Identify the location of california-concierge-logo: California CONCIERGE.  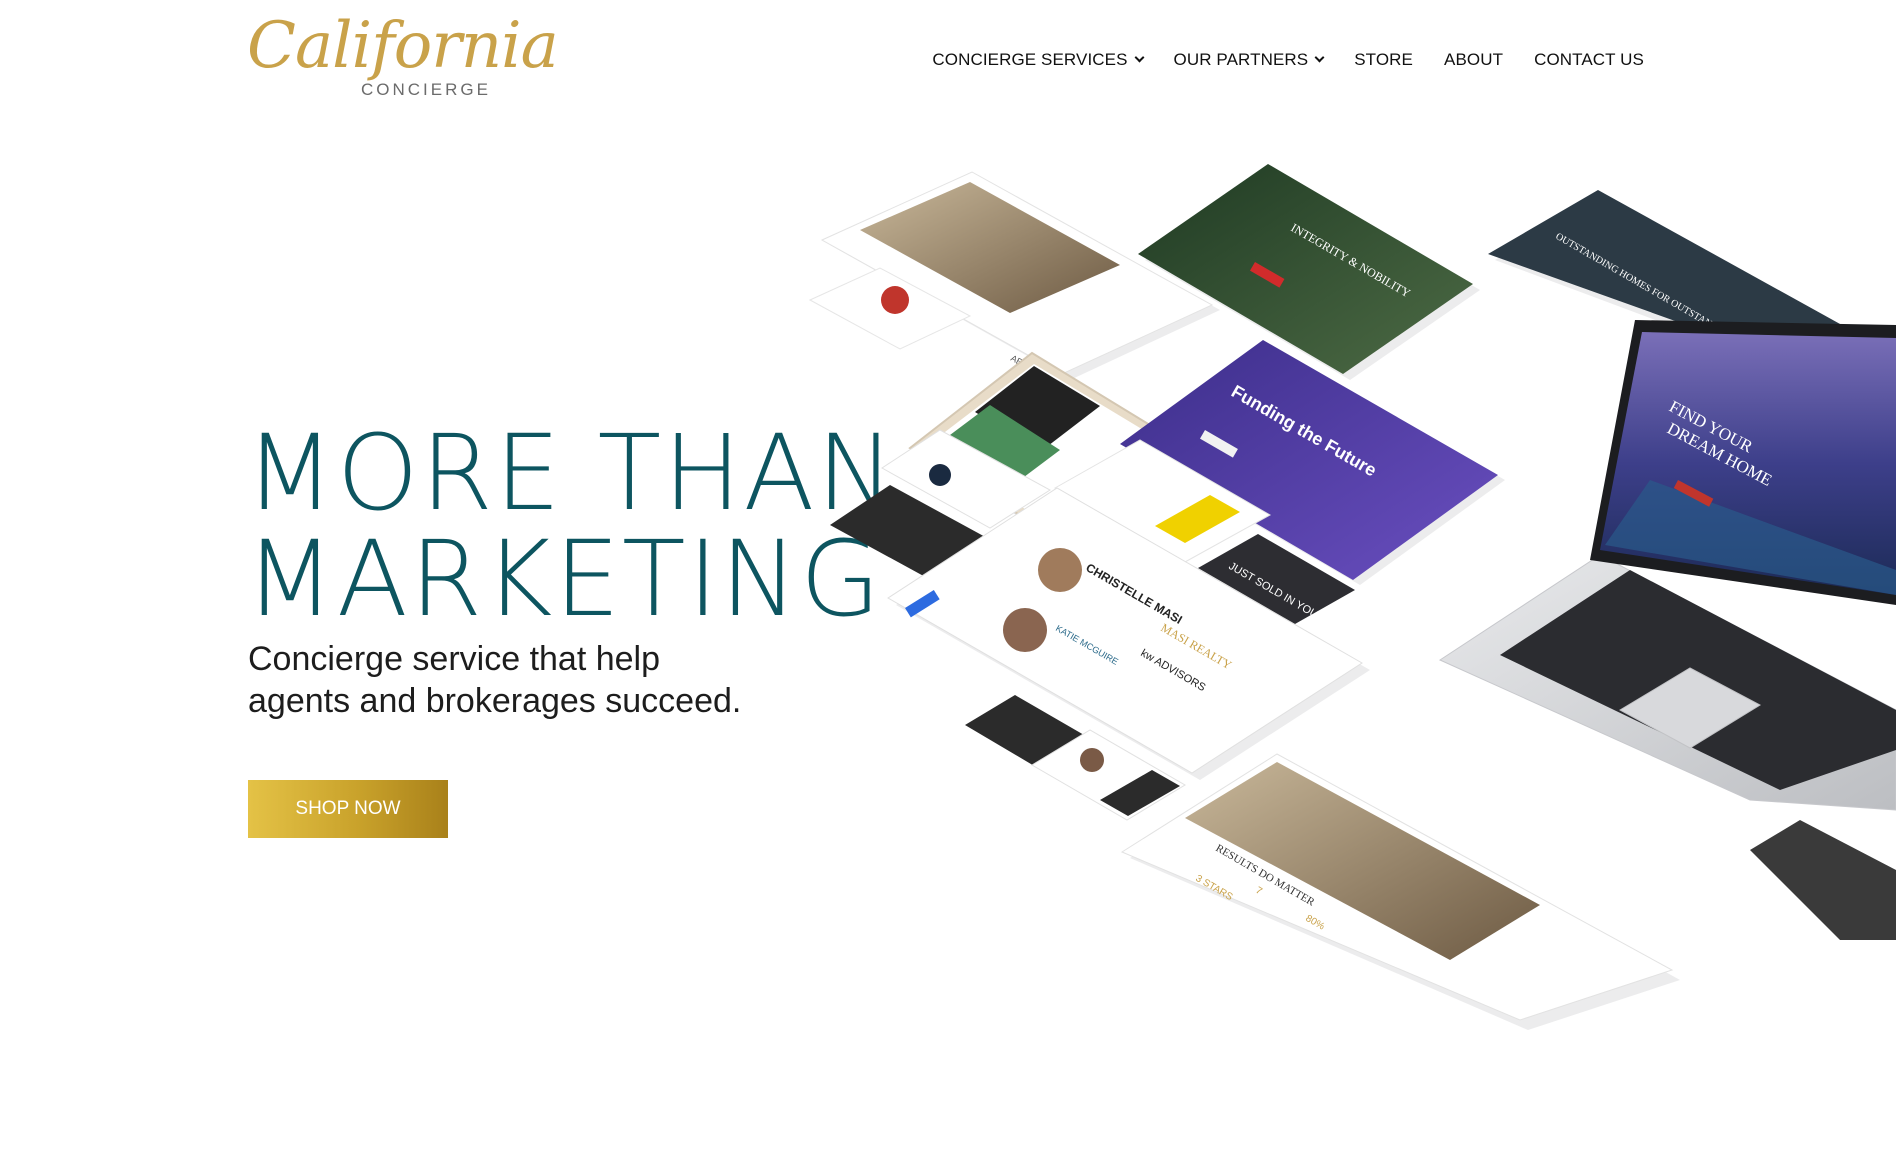
(403, 56).